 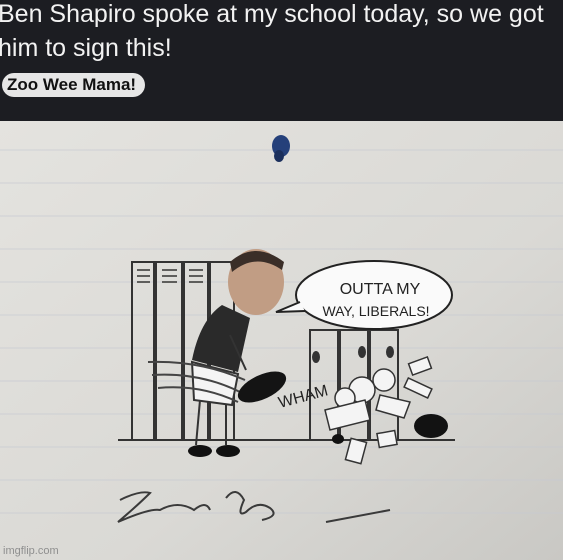 What do you see at coordinates (74, 85) in the screenshot?
I see `flair-badge: Zoo Wee Mama!` at bounding box center [74, 85].